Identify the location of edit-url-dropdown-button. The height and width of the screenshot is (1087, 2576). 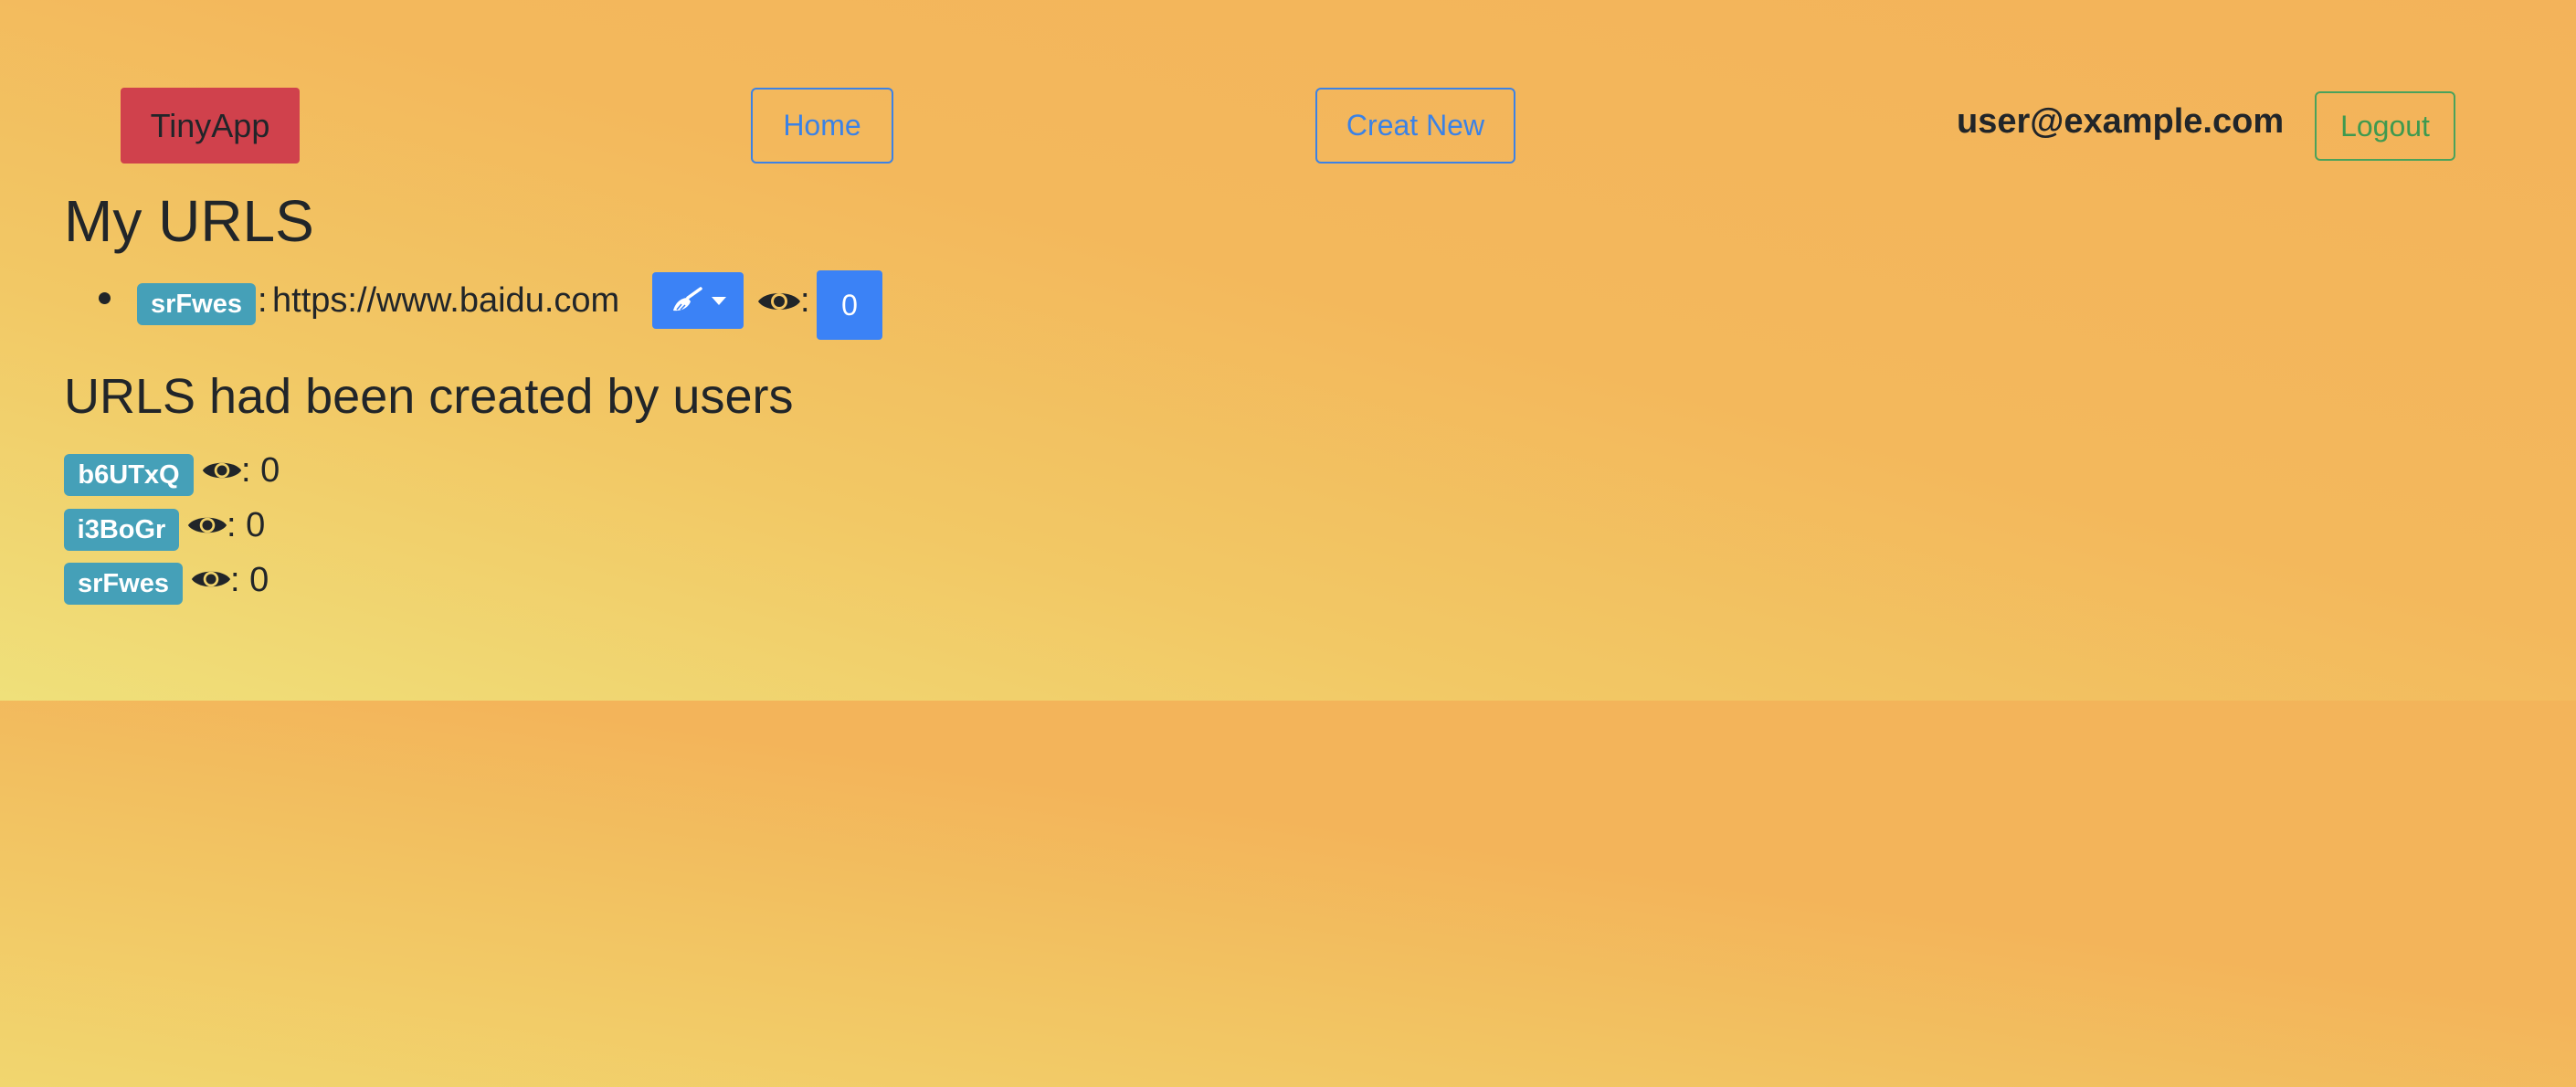
(698, 300).